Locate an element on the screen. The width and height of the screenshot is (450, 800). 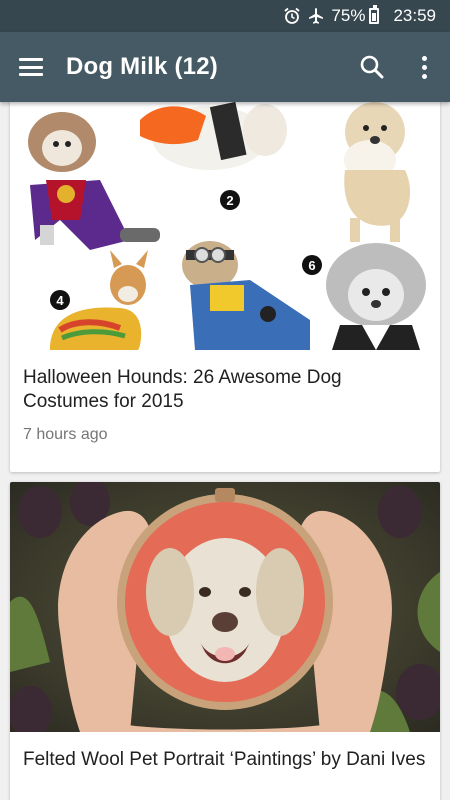
menu-icon is located at coordinates (31, 67).